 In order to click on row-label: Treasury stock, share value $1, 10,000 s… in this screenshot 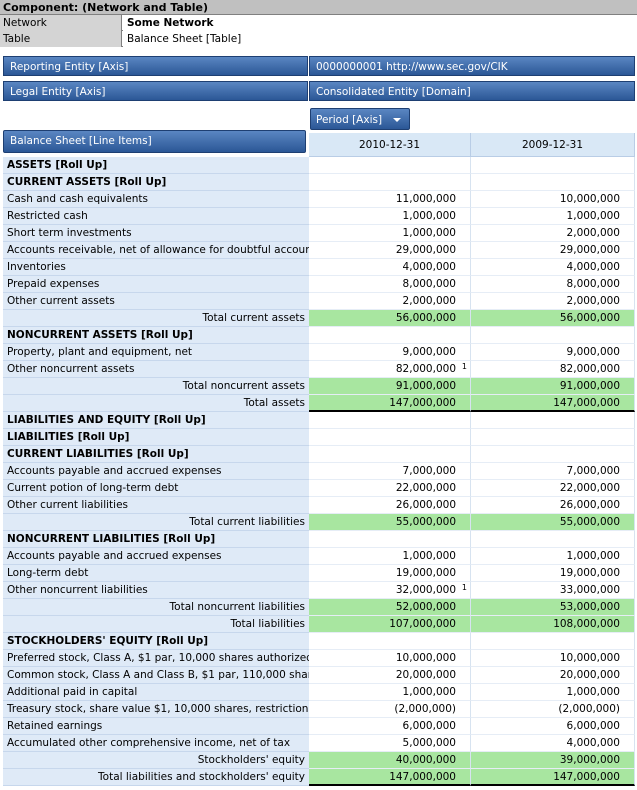, I will do `click(156, 709)`.